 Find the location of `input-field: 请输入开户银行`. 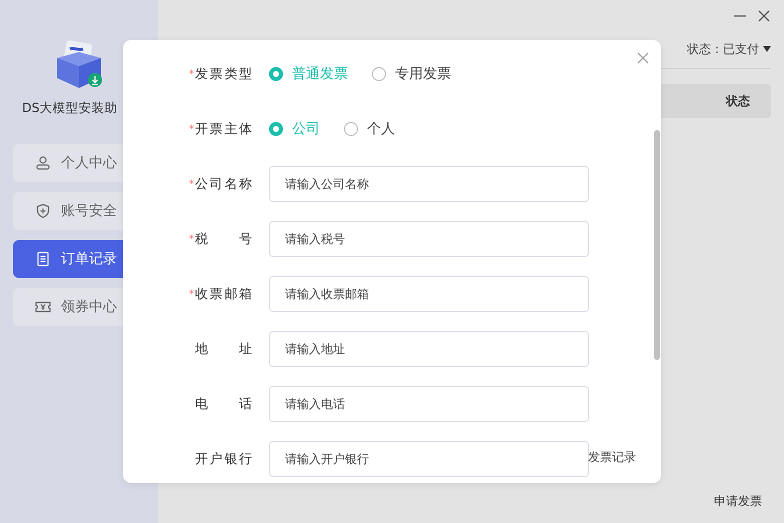

input-field: 请输入开户银行 is located at coordinates (429, 459).